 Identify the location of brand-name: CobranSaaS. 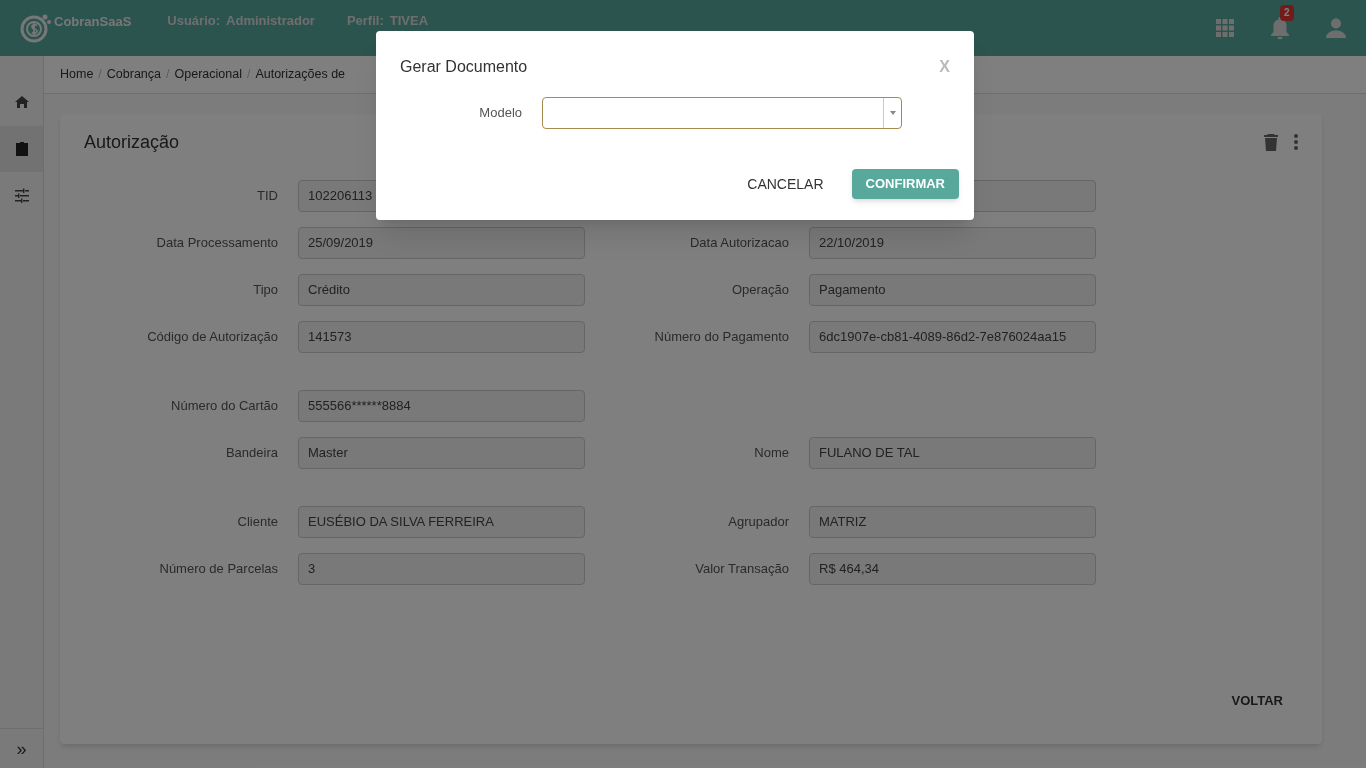
(93, 22).